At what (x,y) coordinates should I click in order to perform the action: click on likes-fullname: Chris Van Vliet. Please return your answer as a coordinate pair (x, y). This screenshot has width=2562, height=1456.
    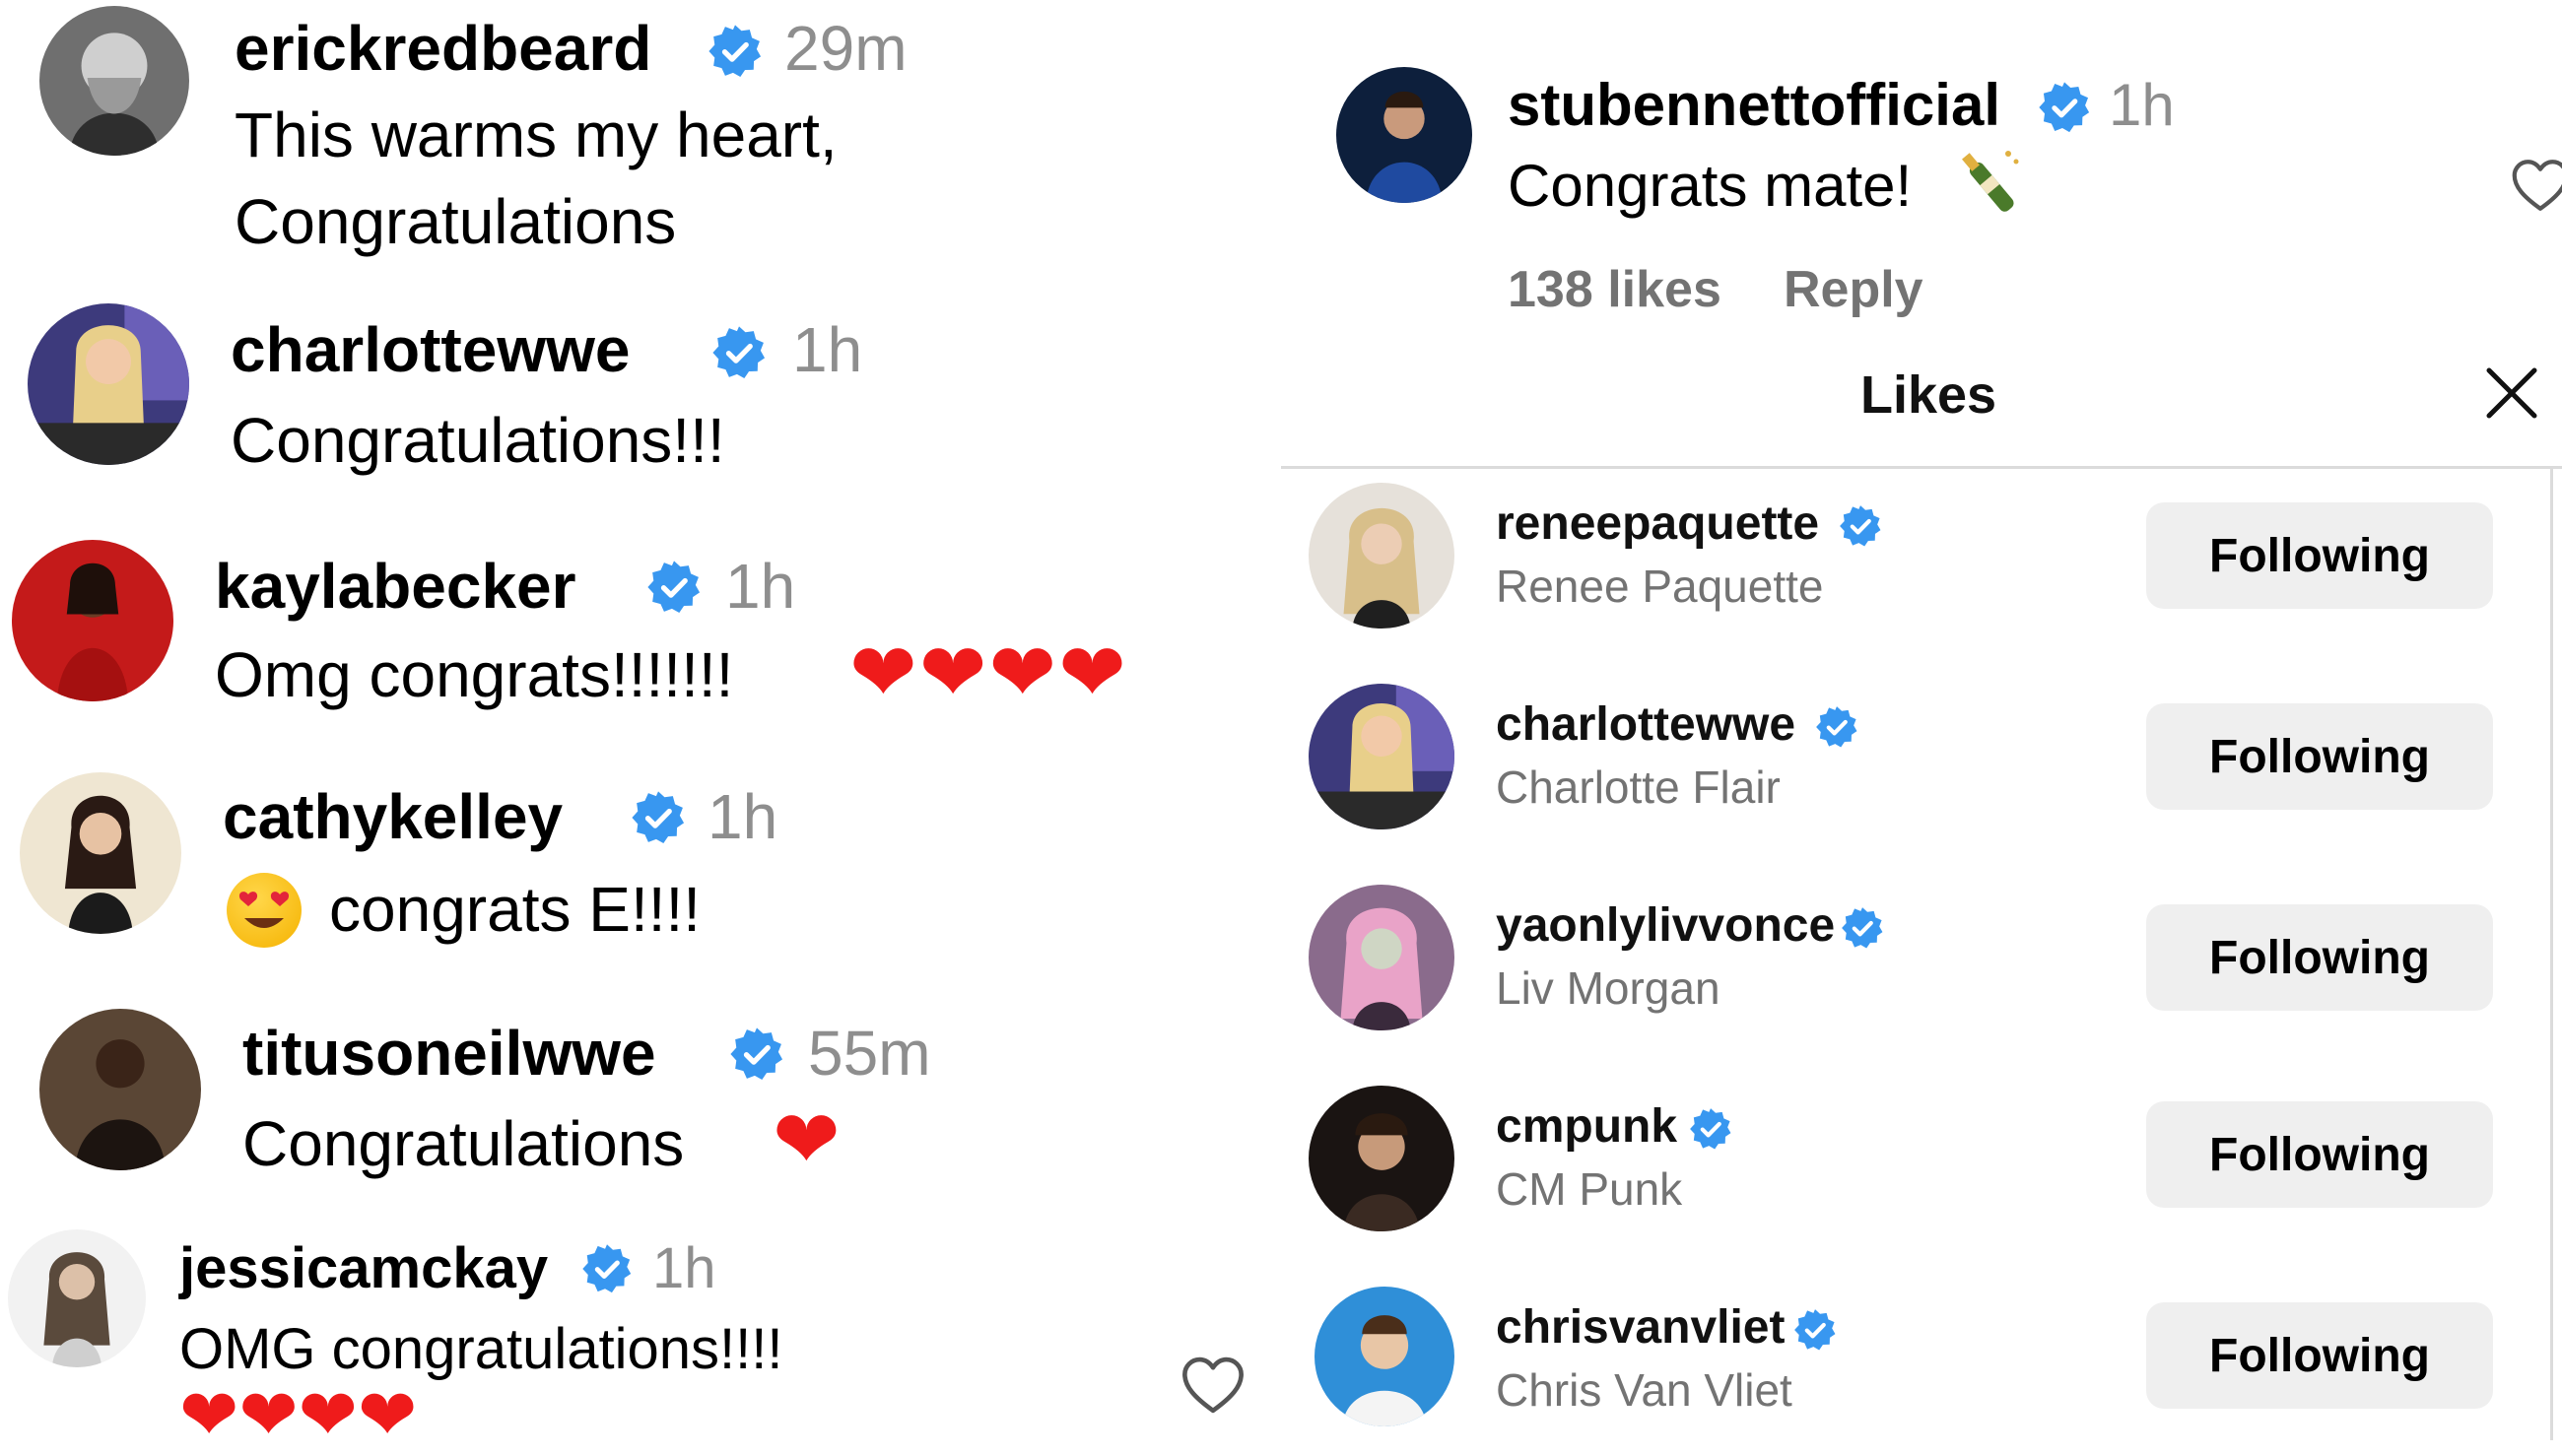
    Looking at the image, I should click on (1644, 1390).